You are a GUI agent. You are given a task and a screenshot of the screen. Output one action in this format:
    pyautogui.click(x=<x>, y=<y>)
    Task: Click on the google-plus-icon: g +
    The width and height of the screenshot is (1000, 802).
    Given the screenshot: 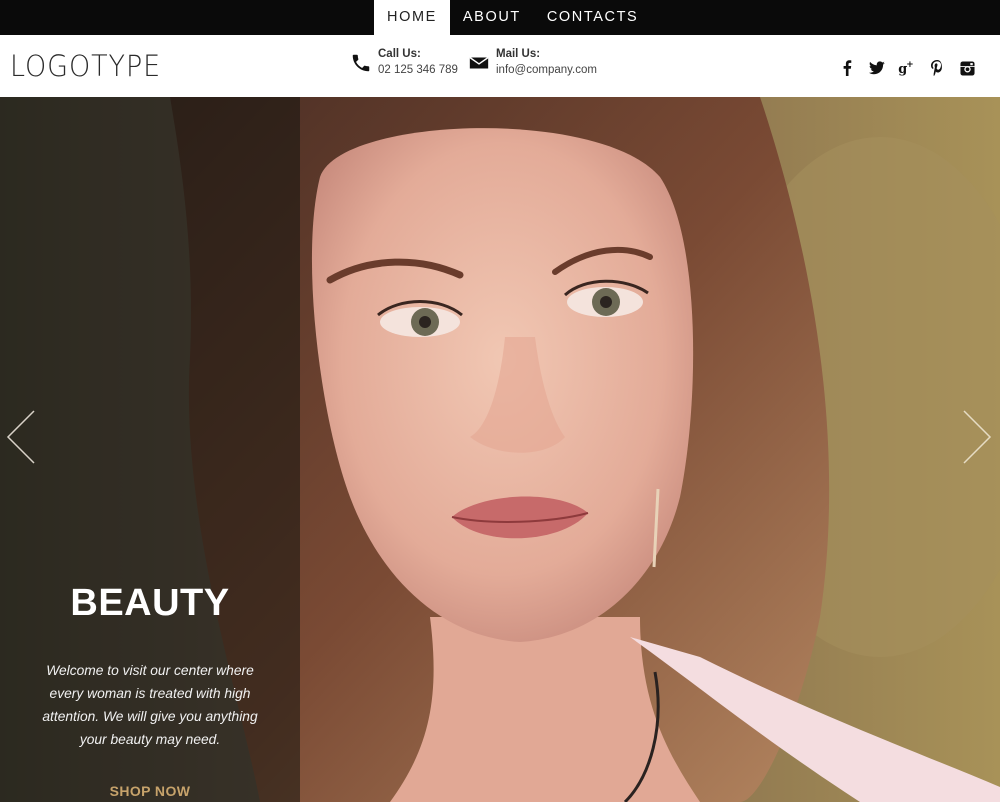 What is the action you would take?
    pyautogui.click(x=907, y=68)
    